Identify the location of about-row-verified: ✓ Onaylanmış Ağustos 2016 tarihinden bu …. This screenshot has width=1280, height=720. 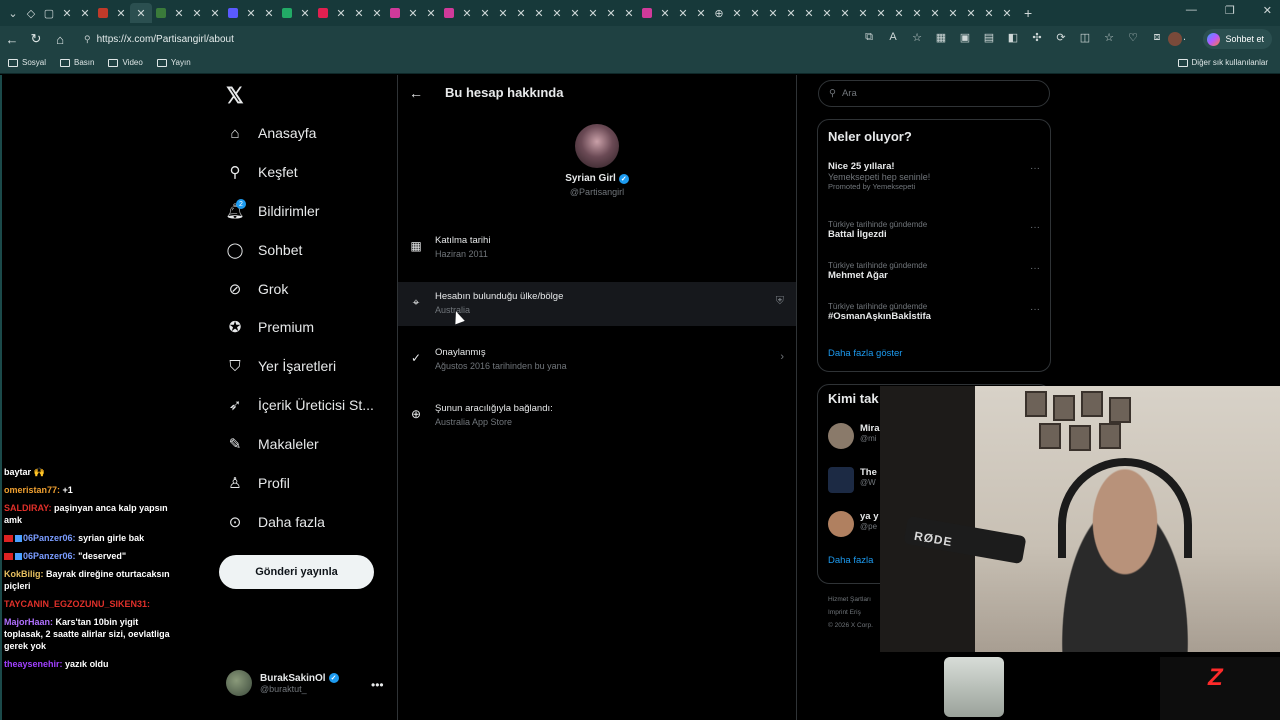
(597, 360).